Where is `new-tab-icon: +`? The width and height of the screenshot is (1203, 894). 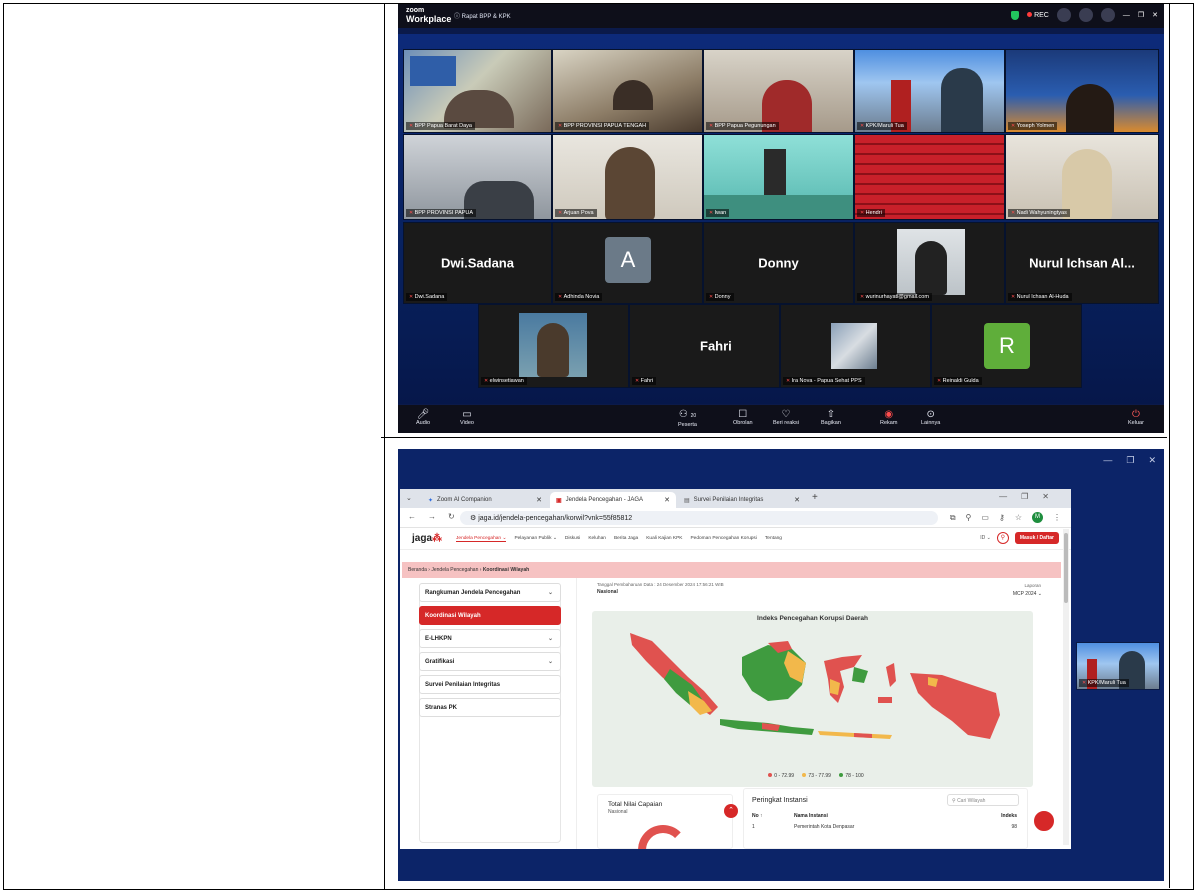 new-tab-icon: + is located at coordinates (815, 497).